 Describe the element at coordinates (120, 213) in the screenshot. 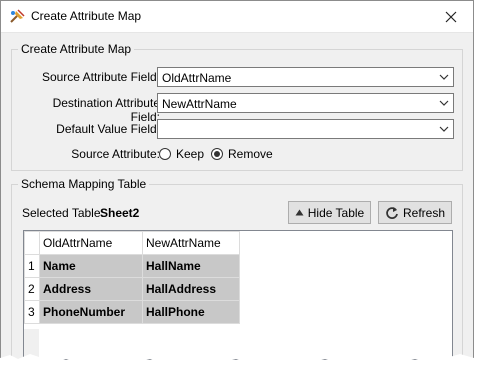

I see `selected-table-value: Sheet2` at that location.